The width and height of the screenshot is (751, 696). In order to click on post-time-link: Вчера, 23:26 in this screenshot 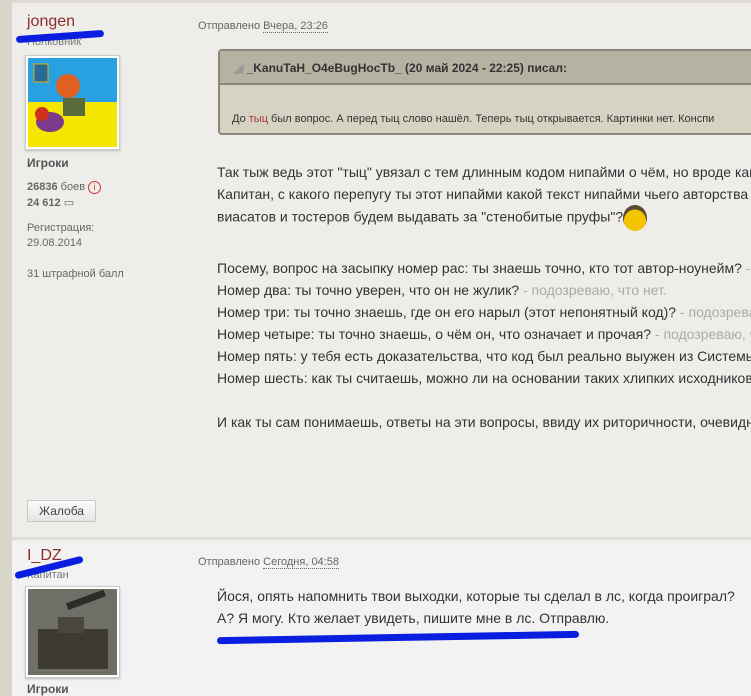, I will do `click(295, 26)`.